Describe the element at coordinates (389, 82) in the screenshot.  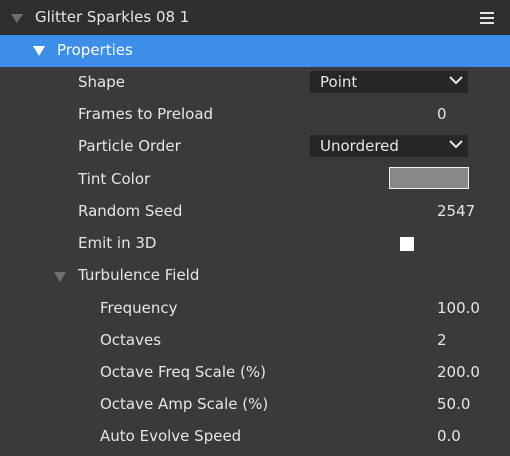
I see `shape-dropdown: Point` at that location.